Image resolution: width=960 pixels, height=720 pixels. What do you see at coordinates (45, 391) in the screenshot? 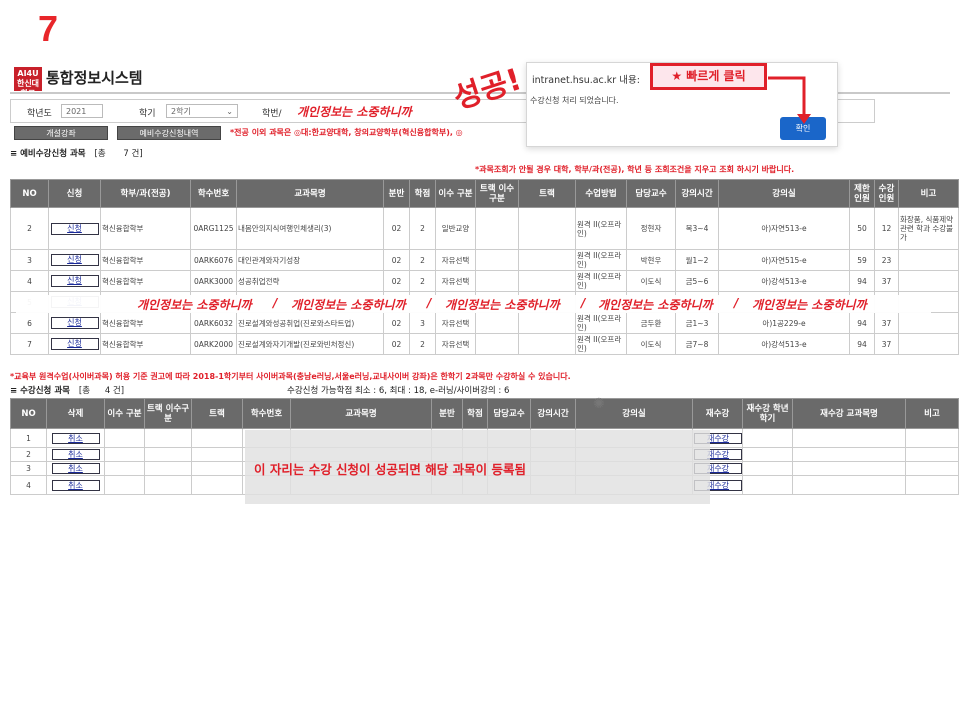
I see `reg-title-text: 수강신청 과목` at bounding box center [45, 391].